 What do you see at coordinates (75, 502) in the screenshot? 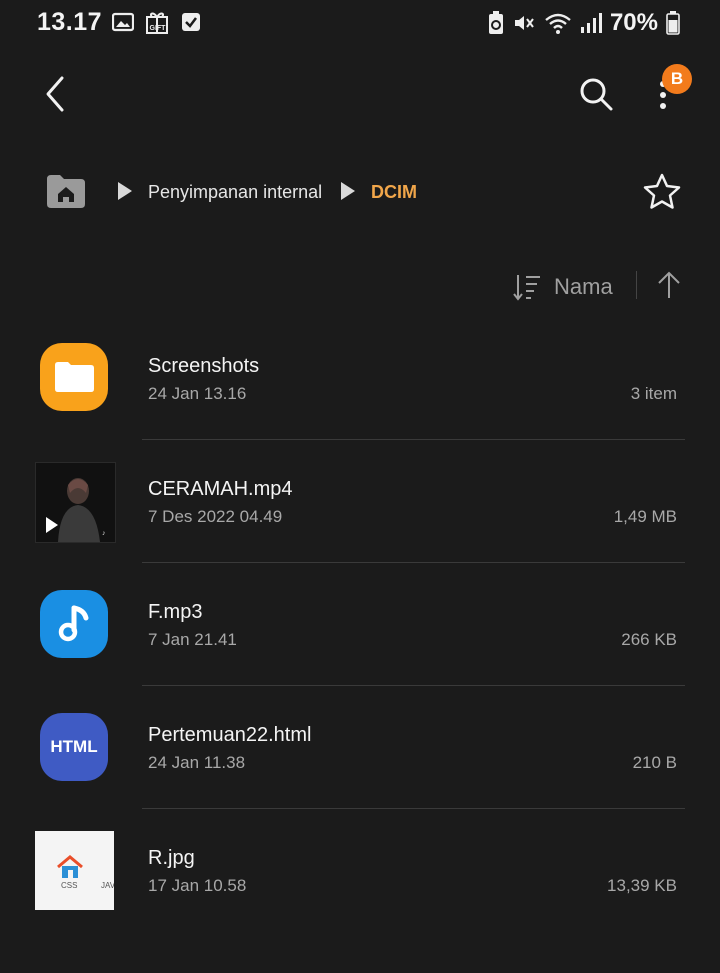
I see `video-thumbnail: ♪` at bounding box center [75, 502].